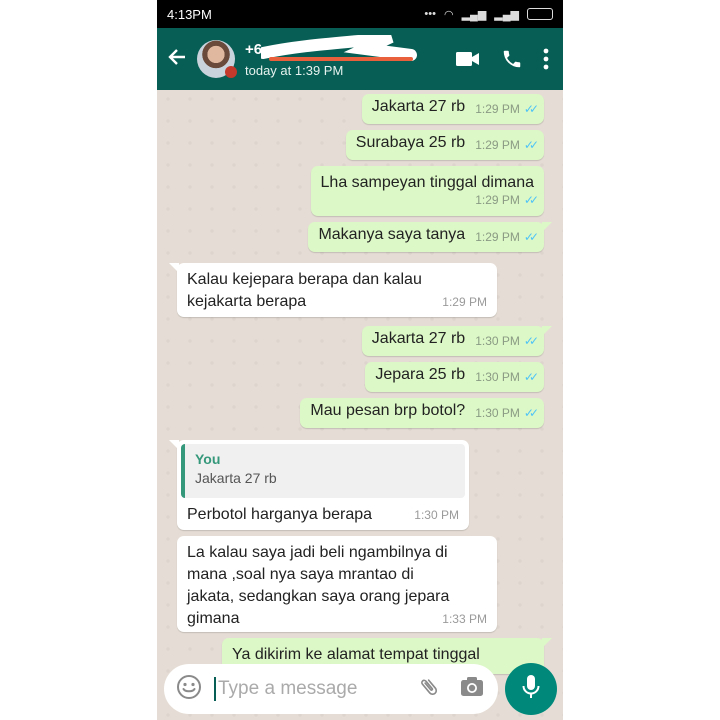 The image size is (720, 720). I want to click on message-input: Type a message, so click(331, 689).